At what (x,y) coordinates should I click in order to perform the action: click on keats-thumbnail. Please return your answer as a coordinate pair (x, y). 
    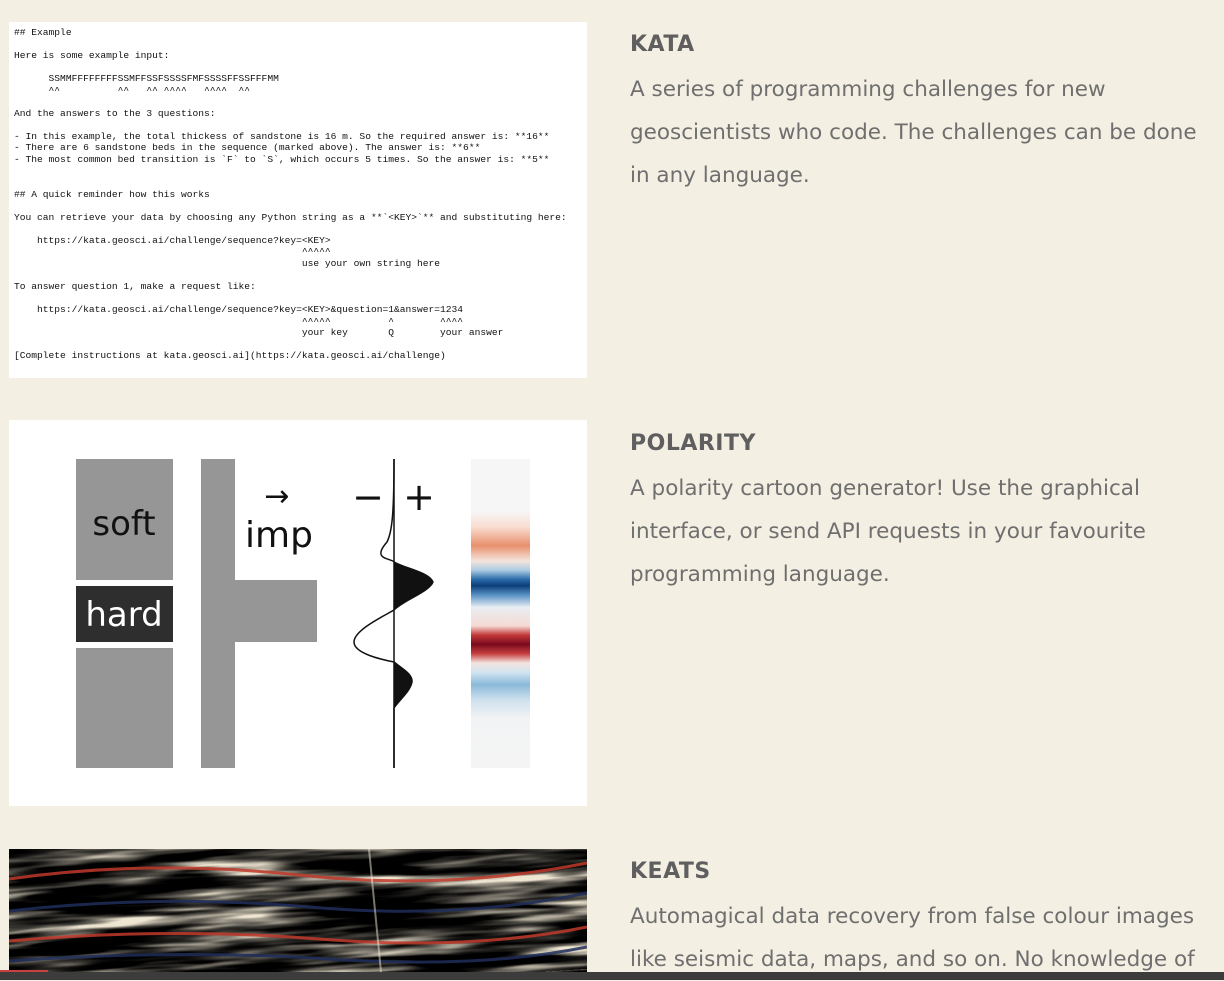
    Looking at the image, I should click on (298, 910).